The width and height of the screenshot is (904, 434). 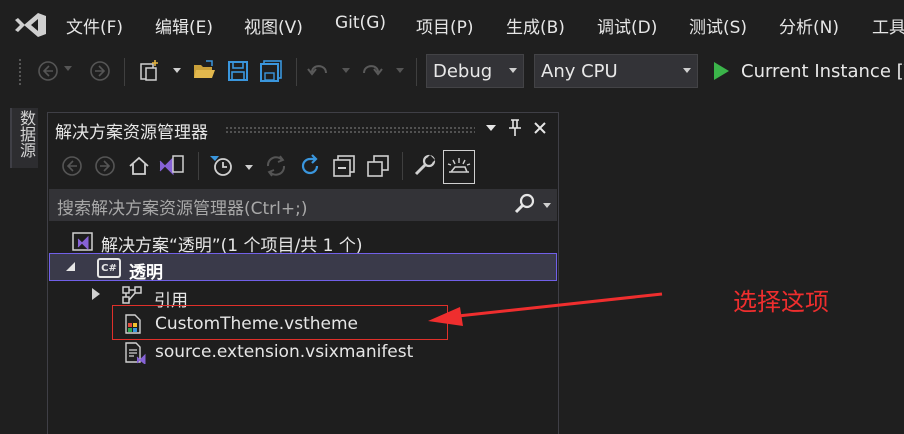 I want to click on auto-hide-pin-icon, so click(x=515, y=128).